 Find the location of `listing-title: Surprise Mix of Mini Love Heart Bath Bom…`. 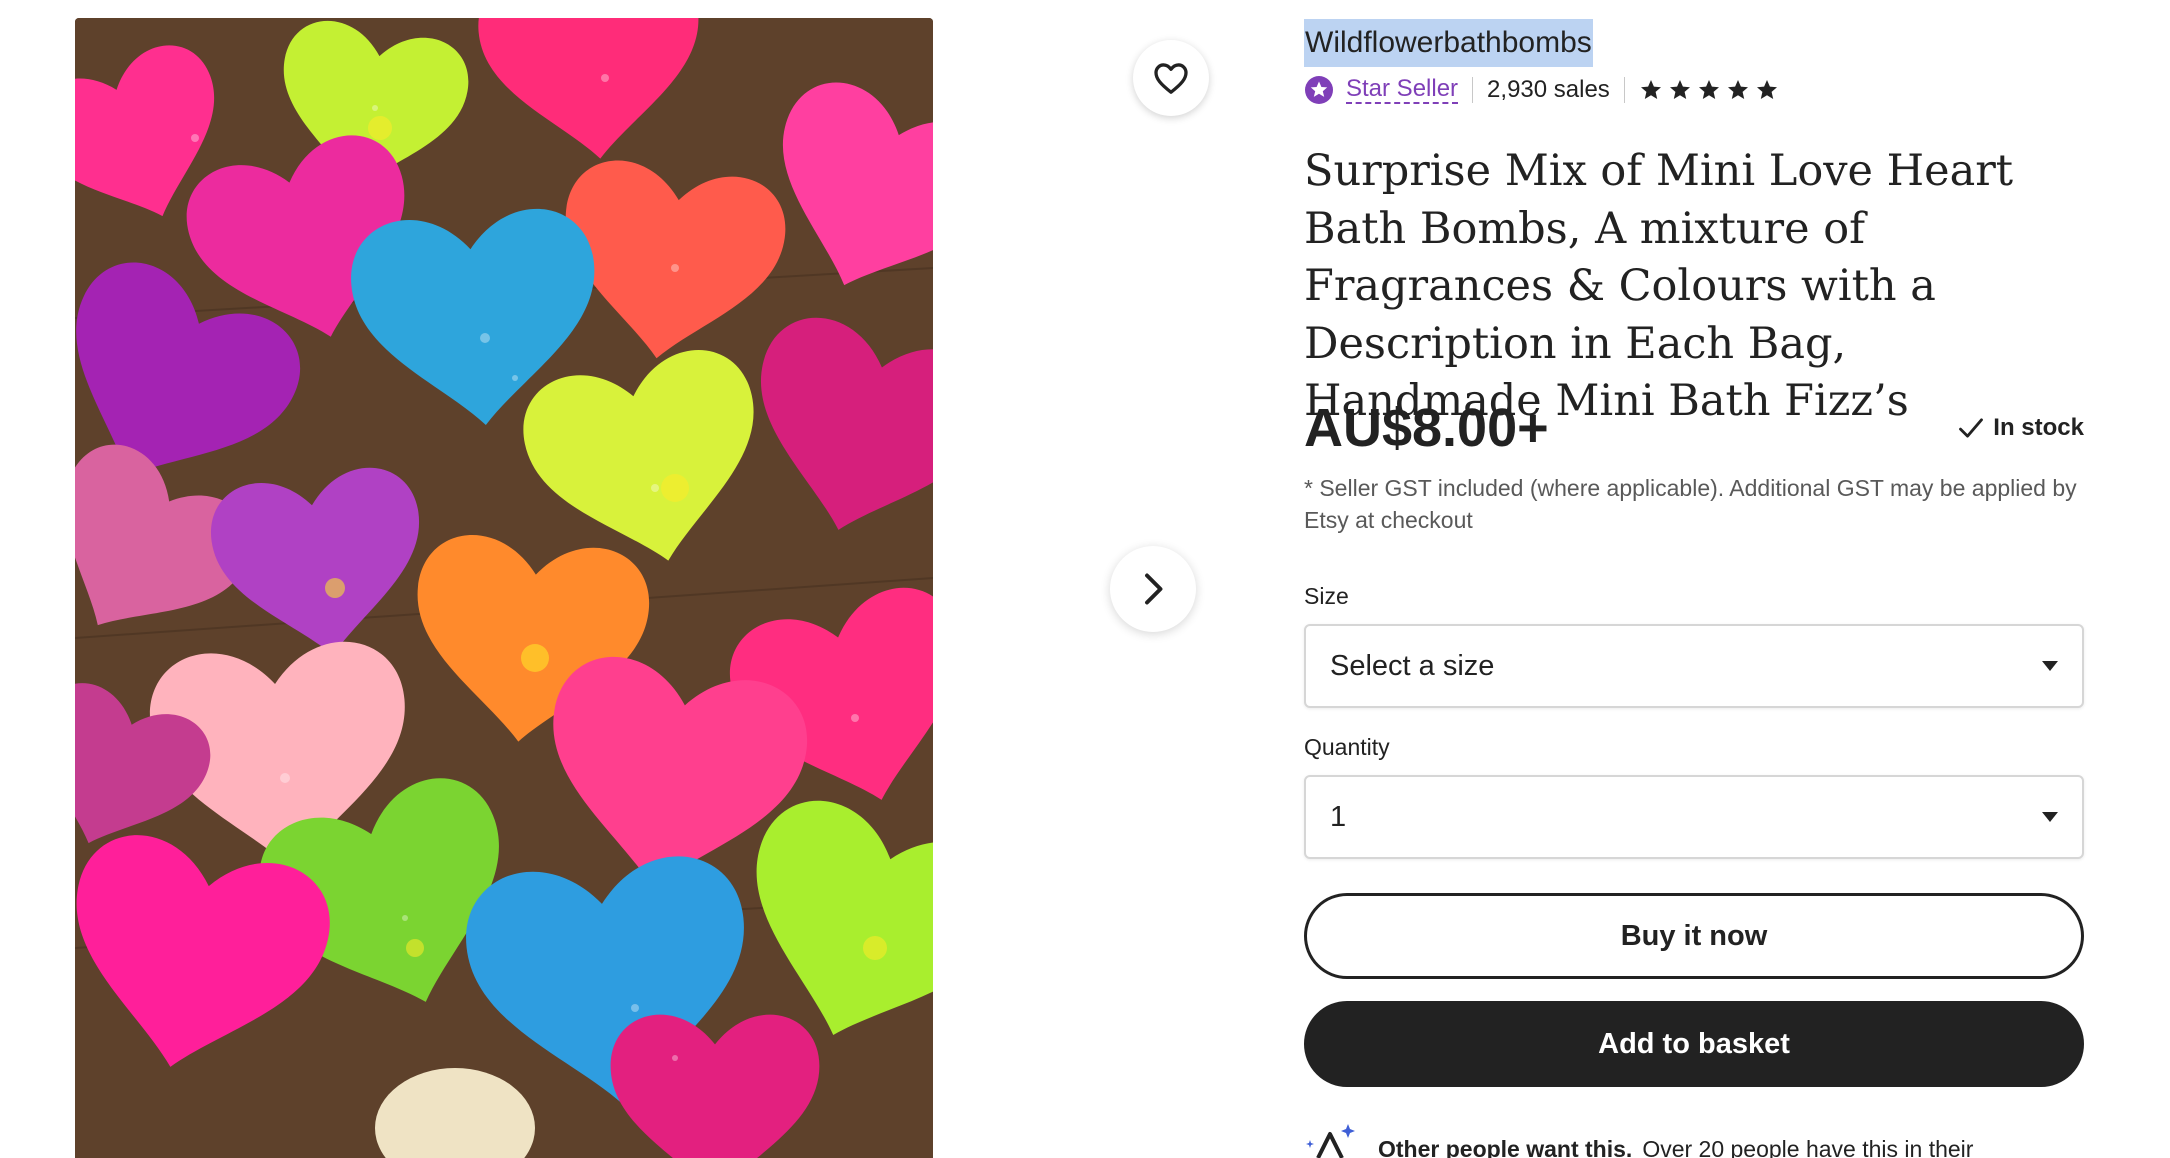

listing-title: Surprise Mix of Mini Love Heart Bath Bom… is located at coordinates (1659, 286).